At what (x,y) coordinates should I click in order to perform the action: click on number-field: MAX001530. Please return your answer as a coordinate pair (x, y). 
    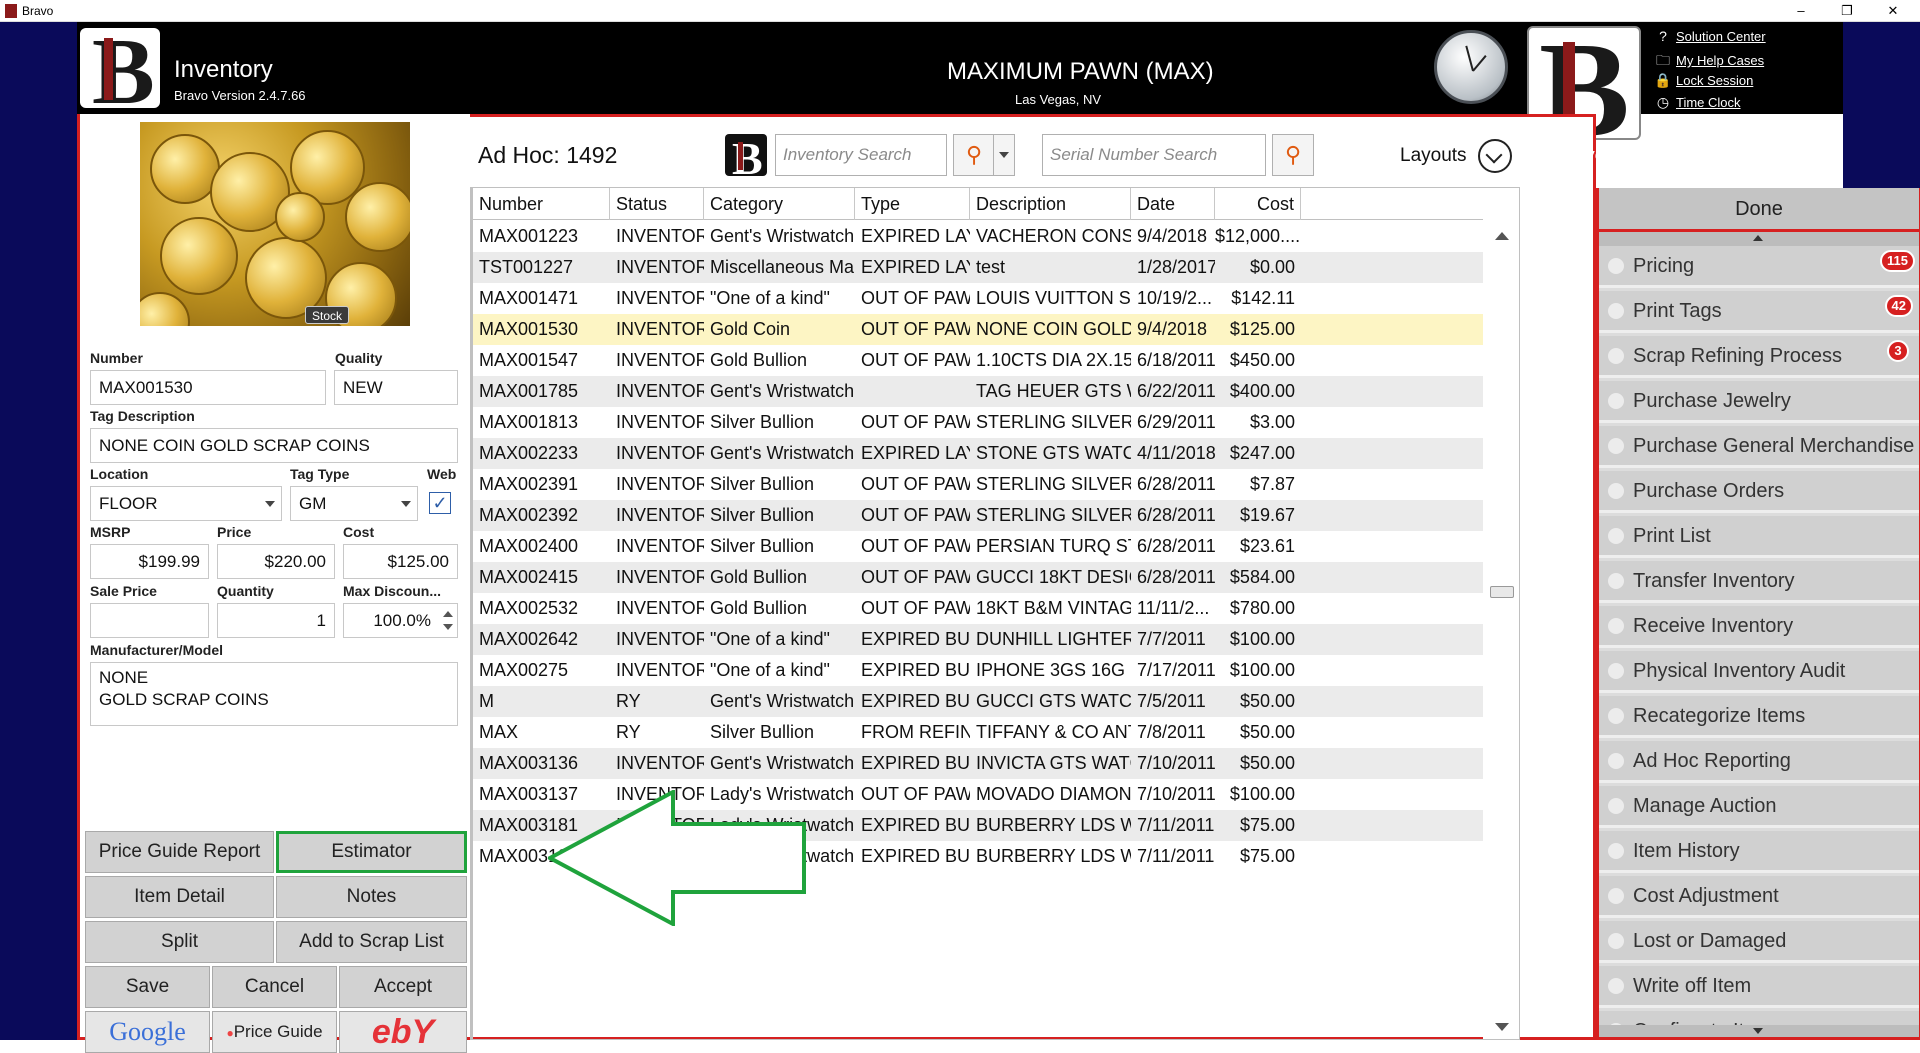
    Looking at the image, I should click on (208, 387).